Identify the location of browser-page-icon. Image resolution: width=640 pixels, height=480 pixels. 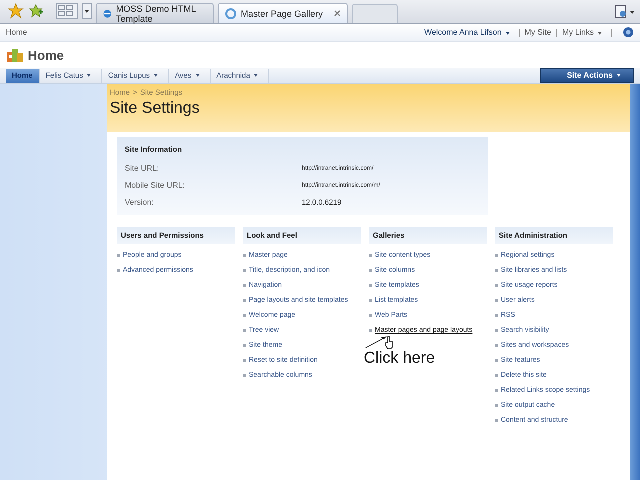
(107, 14).